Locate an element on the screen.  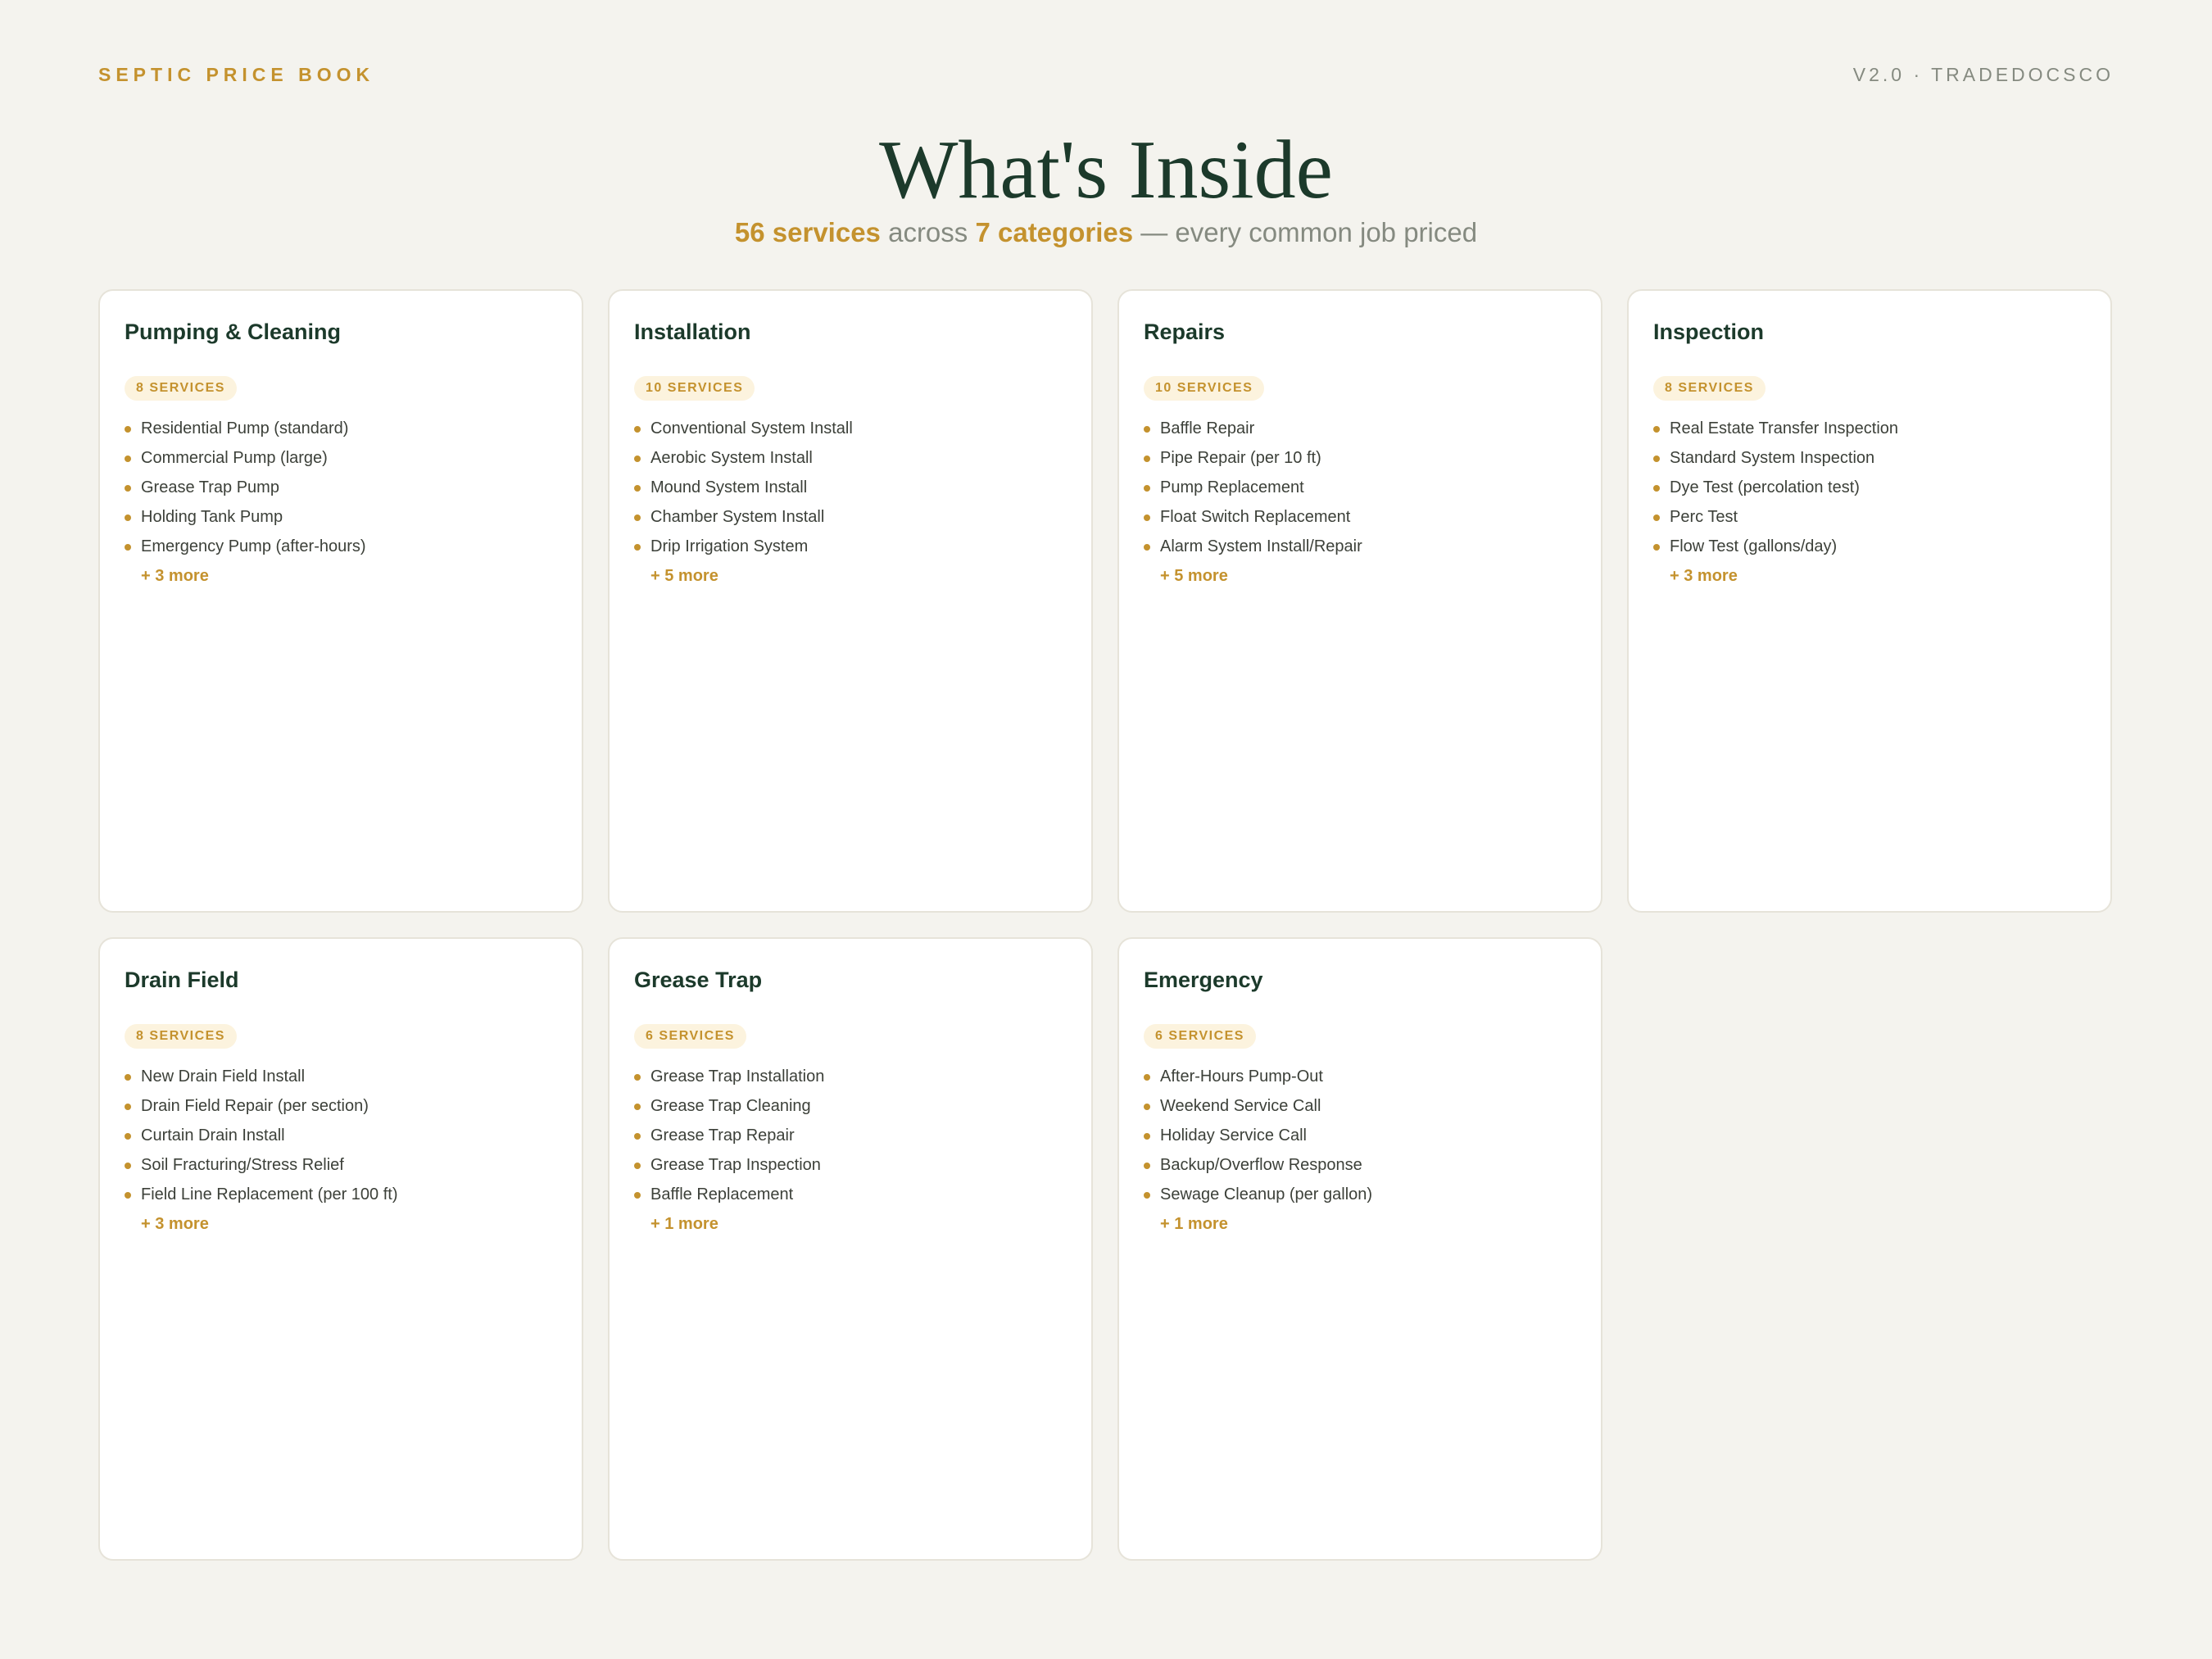
service-item: Standard System Inspection is located at coordinates (1869, 458).